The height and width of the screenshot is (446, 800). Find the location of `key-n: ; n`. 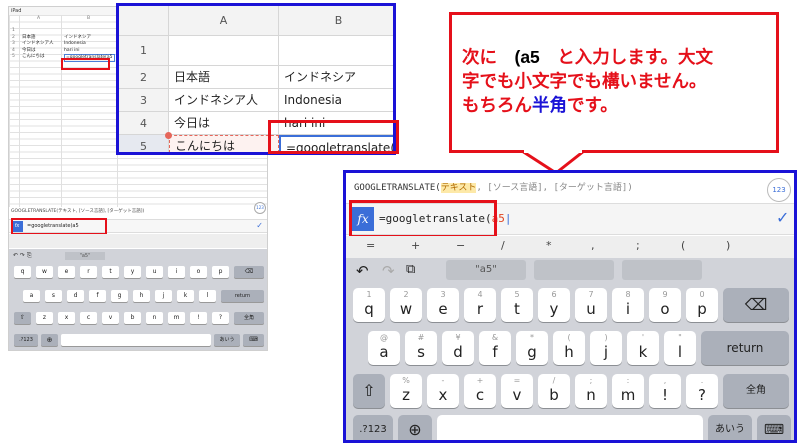

key-n: ; n is located at coordinates (591, 391).